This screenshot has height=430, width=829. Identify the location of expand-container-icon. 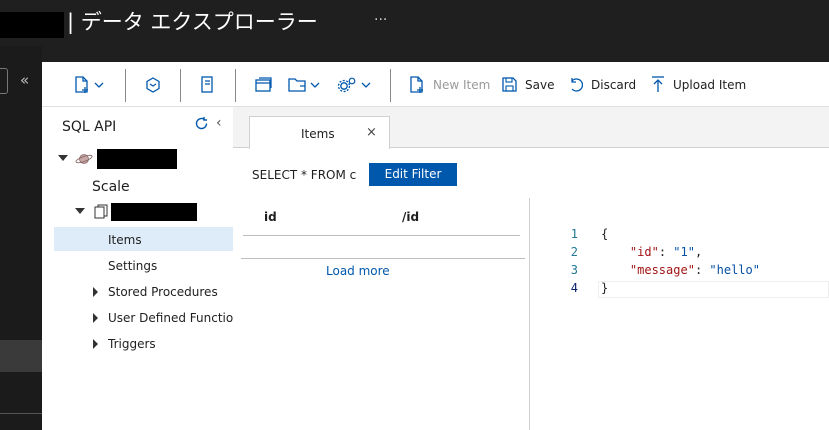
(80, 211).